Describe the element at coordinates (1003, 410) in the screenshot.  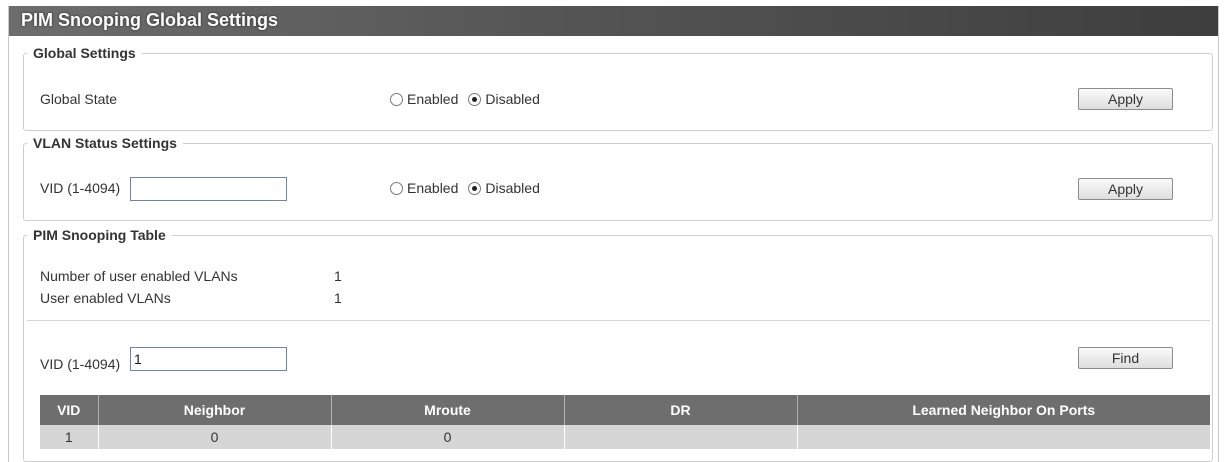
I see `column-header-learned-neighbor-on-ports: Learned Neighbor On Ports` at that location.